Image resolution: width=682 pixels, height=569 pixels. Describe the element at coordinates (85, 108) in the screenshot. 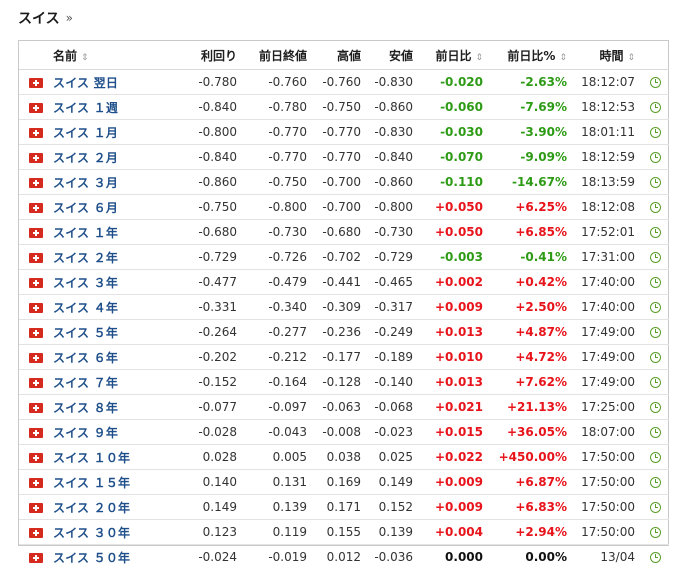

I see `bond-name-link: スイス １週` at that location.